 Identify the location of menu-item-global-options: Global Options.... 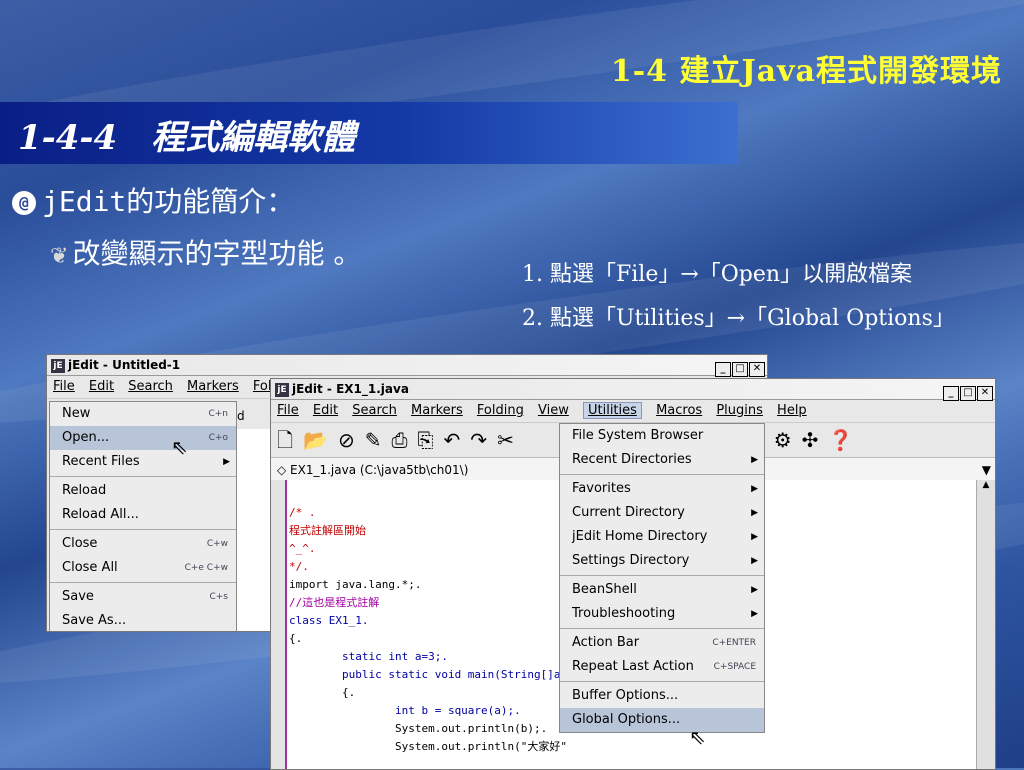
(662, 720).